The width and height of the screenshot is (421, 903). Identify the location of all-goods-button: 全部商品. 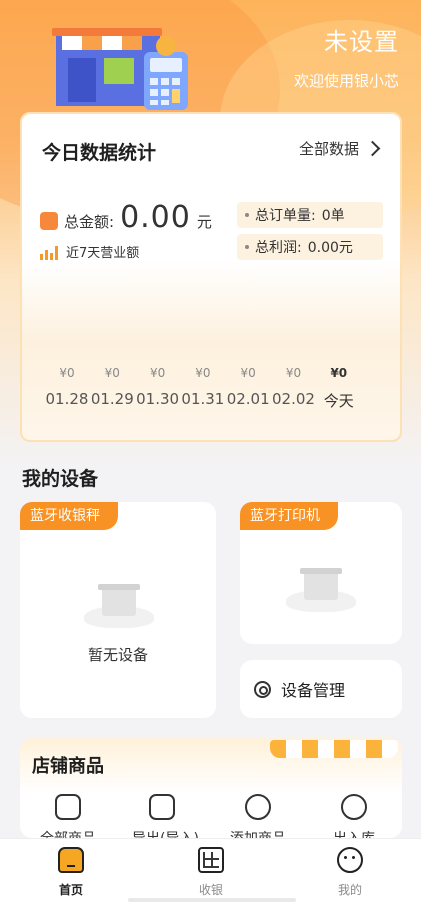
(68, 816).